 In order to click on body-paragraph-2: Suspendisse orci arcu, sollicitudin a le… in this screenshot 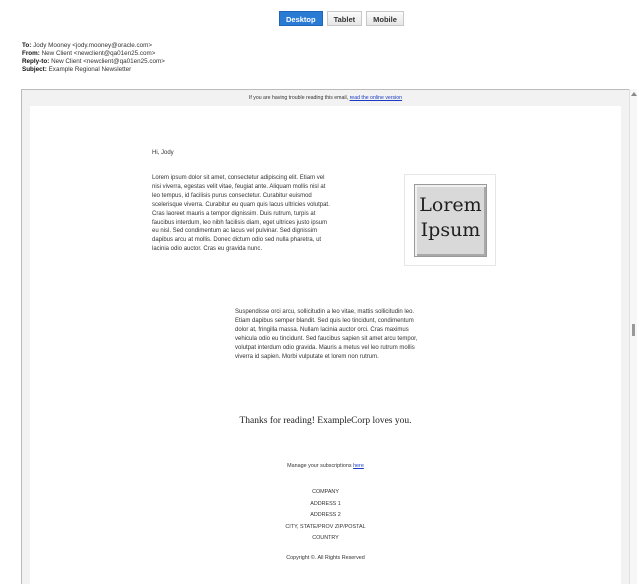, I will do `click(326, 334)`.